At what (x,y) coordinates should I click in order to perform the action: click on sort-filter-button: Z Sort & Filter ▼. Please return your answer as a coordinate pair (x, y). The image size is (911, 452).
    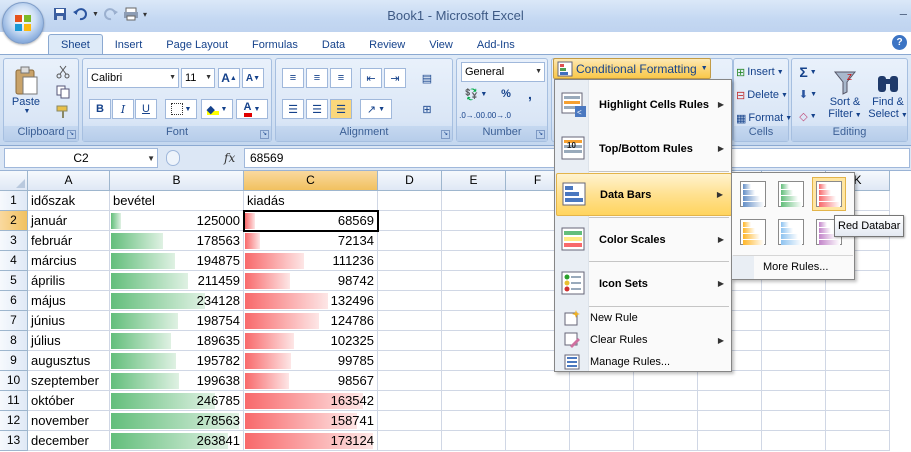
    Looking at the image, I should click on (845, 95).